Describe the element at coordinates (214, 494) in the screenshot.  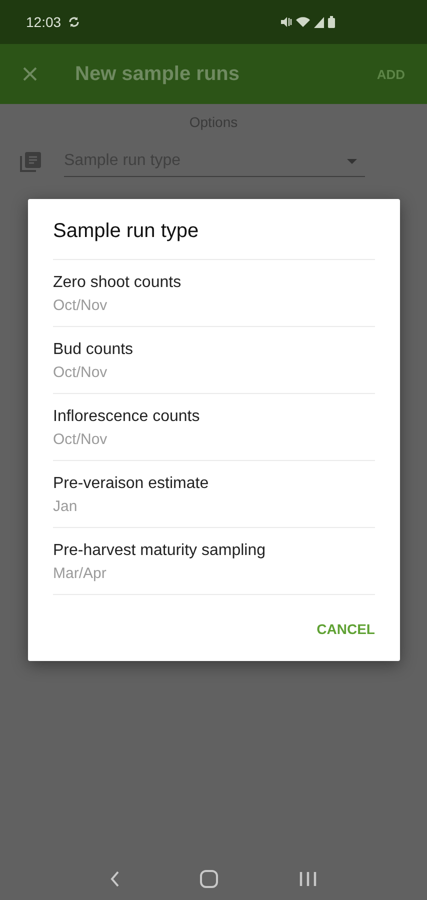
I see `option-item: Pre-veraison estimate Jan` at that location.